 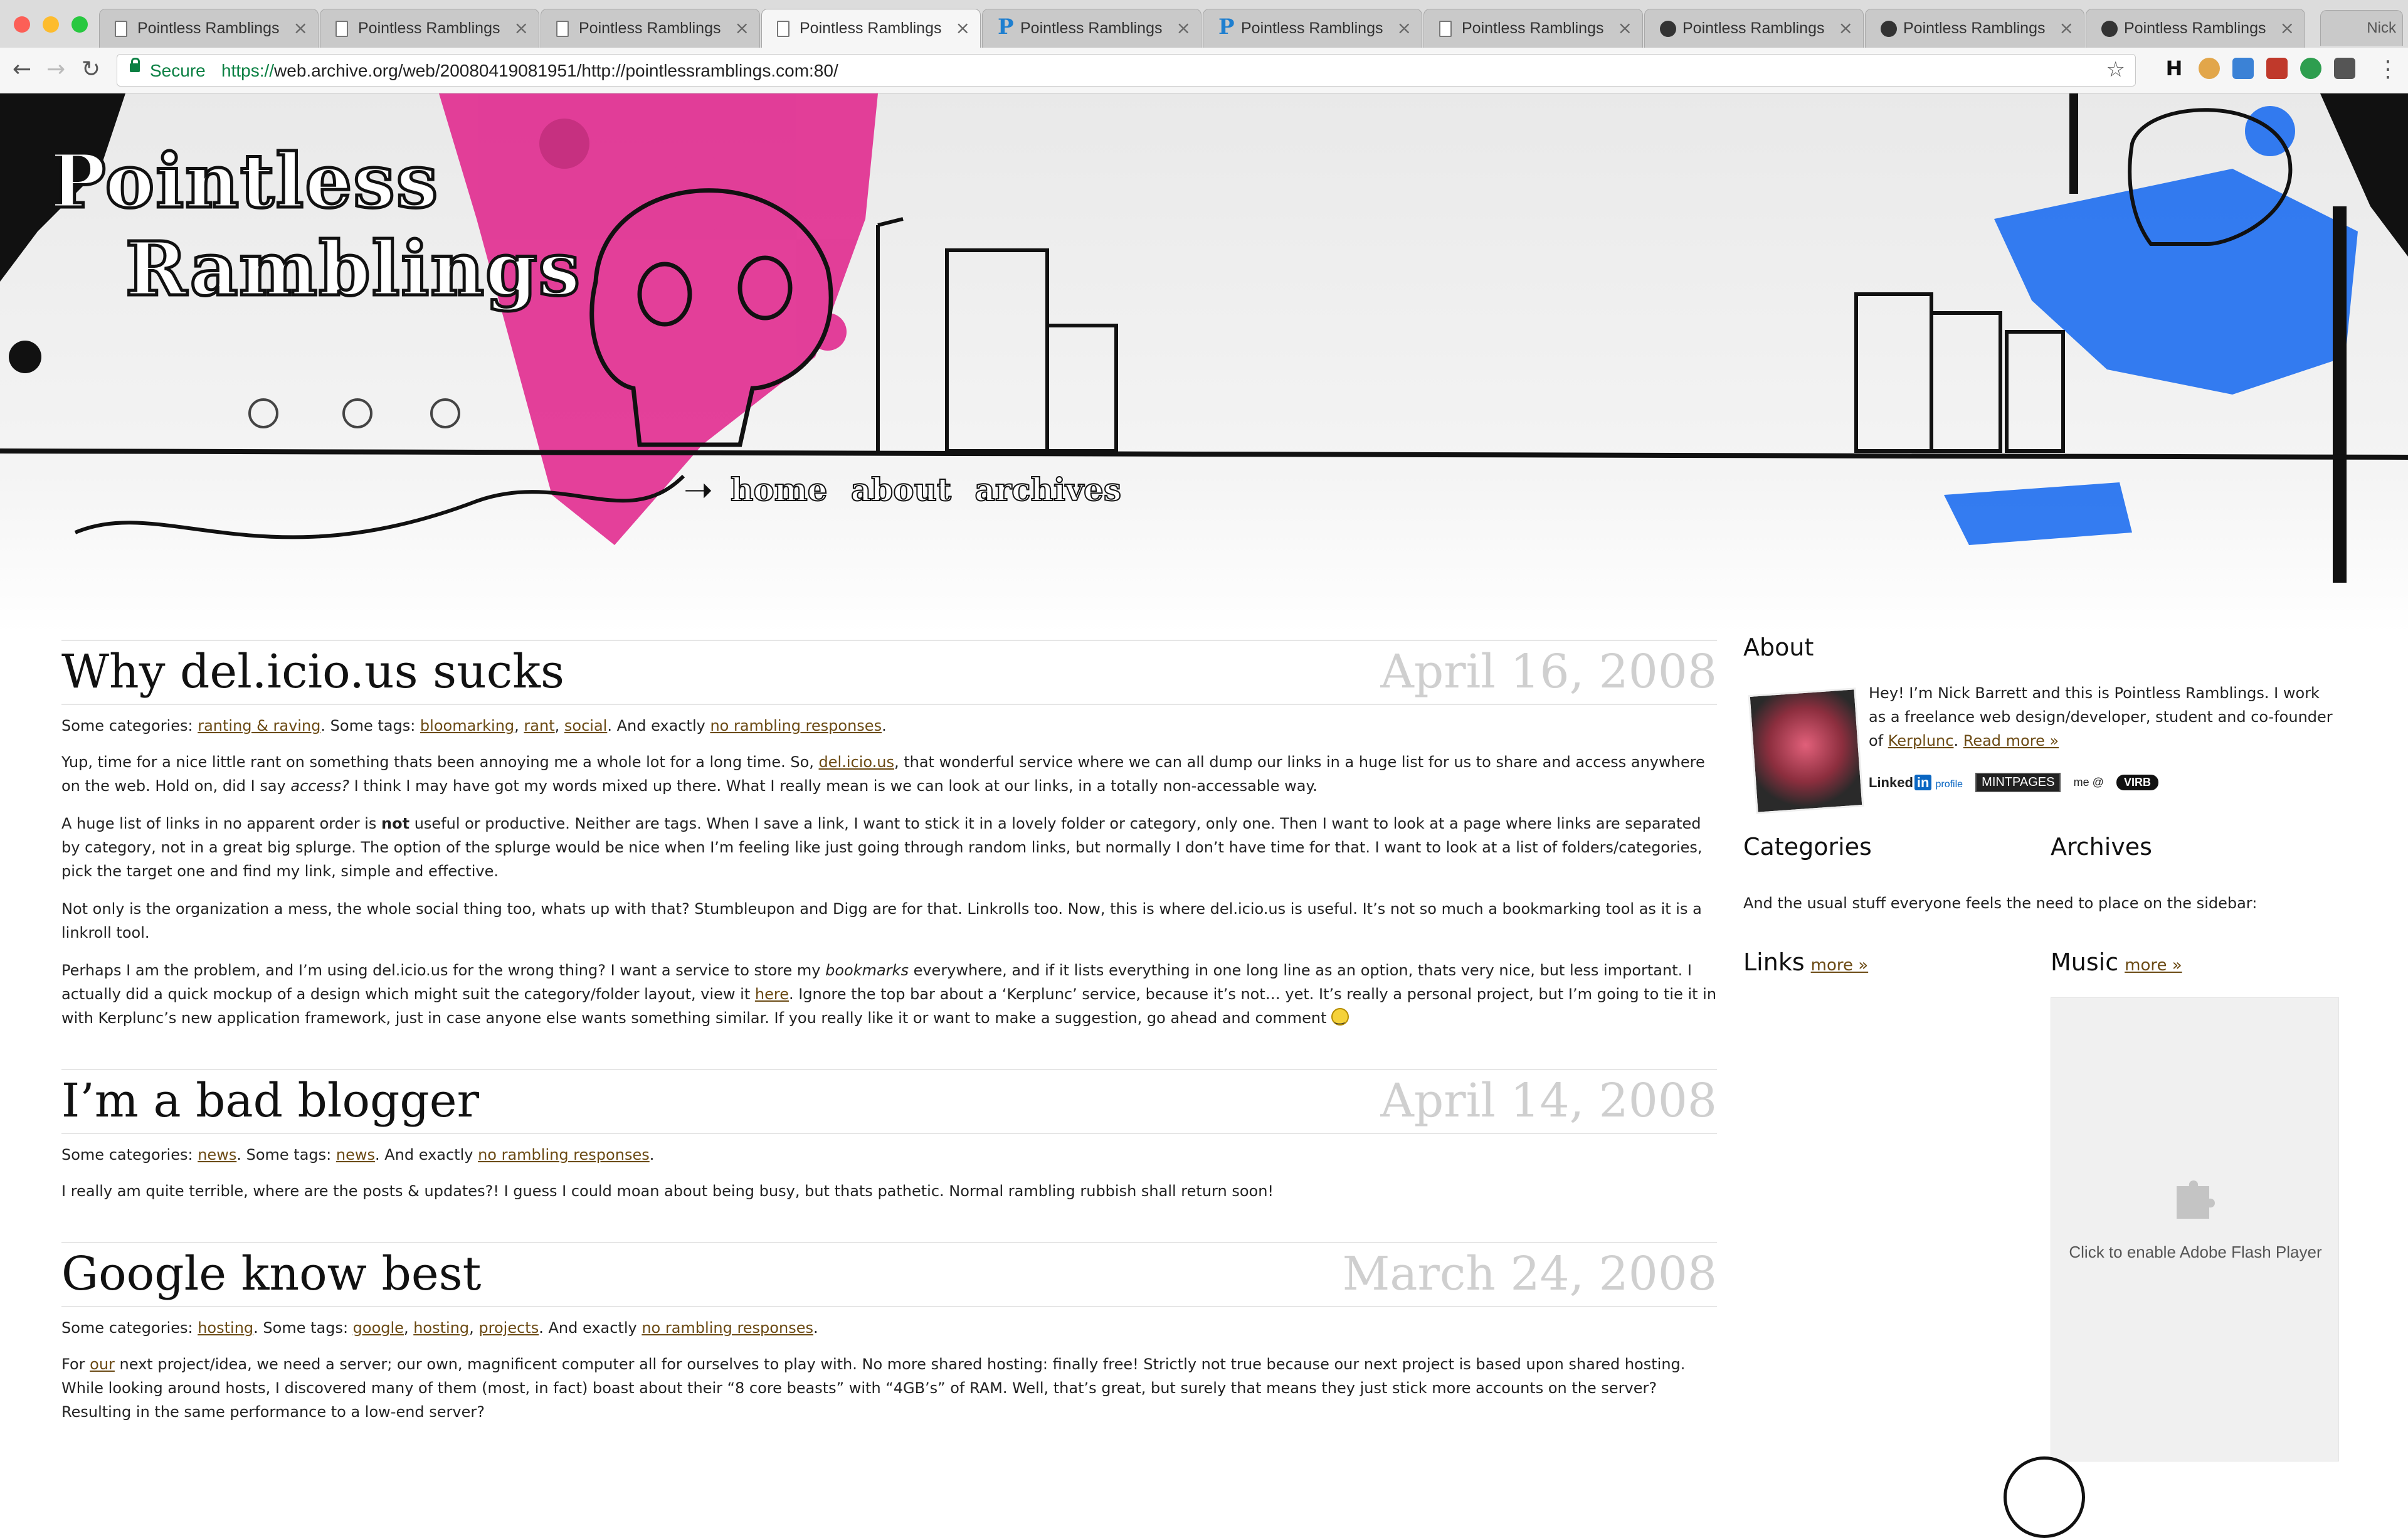 What do you see at coordinates (1048, 489) in the screenshot?
I see `nav-archives: archives` at bounding box center [1048, 489].